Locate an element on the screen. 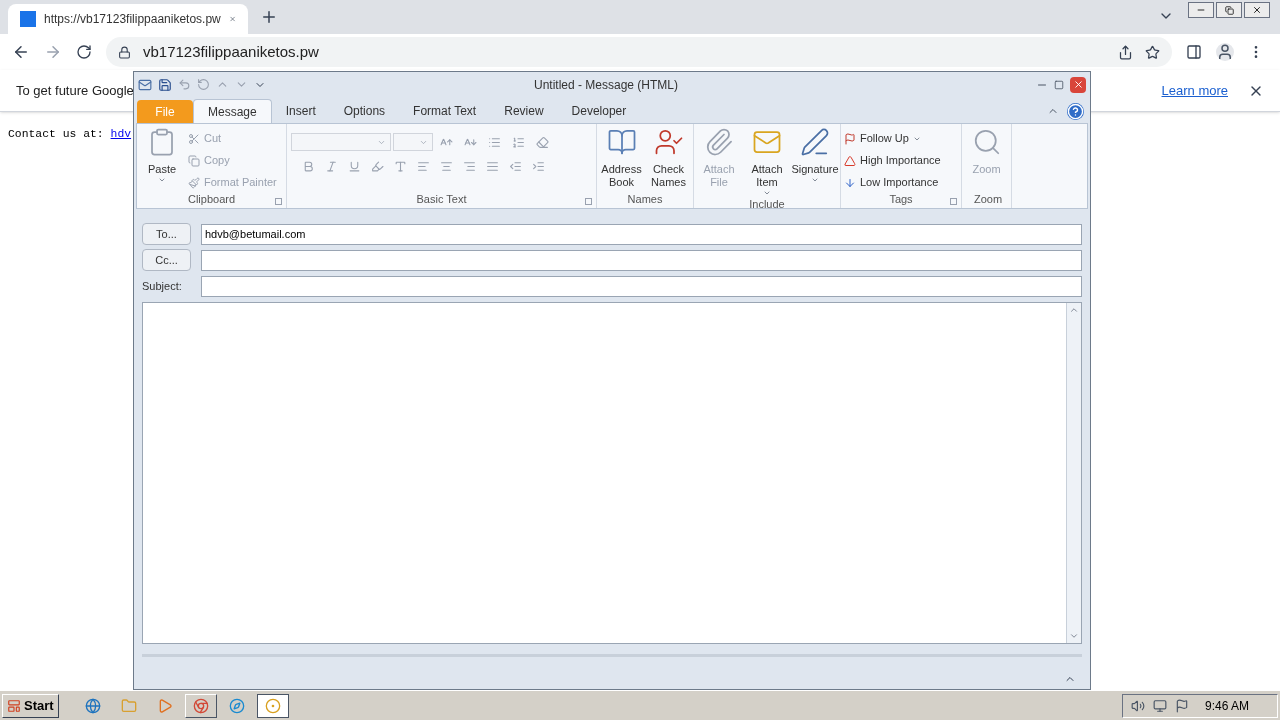  minimize-button is located at coordinates (1201, 10).